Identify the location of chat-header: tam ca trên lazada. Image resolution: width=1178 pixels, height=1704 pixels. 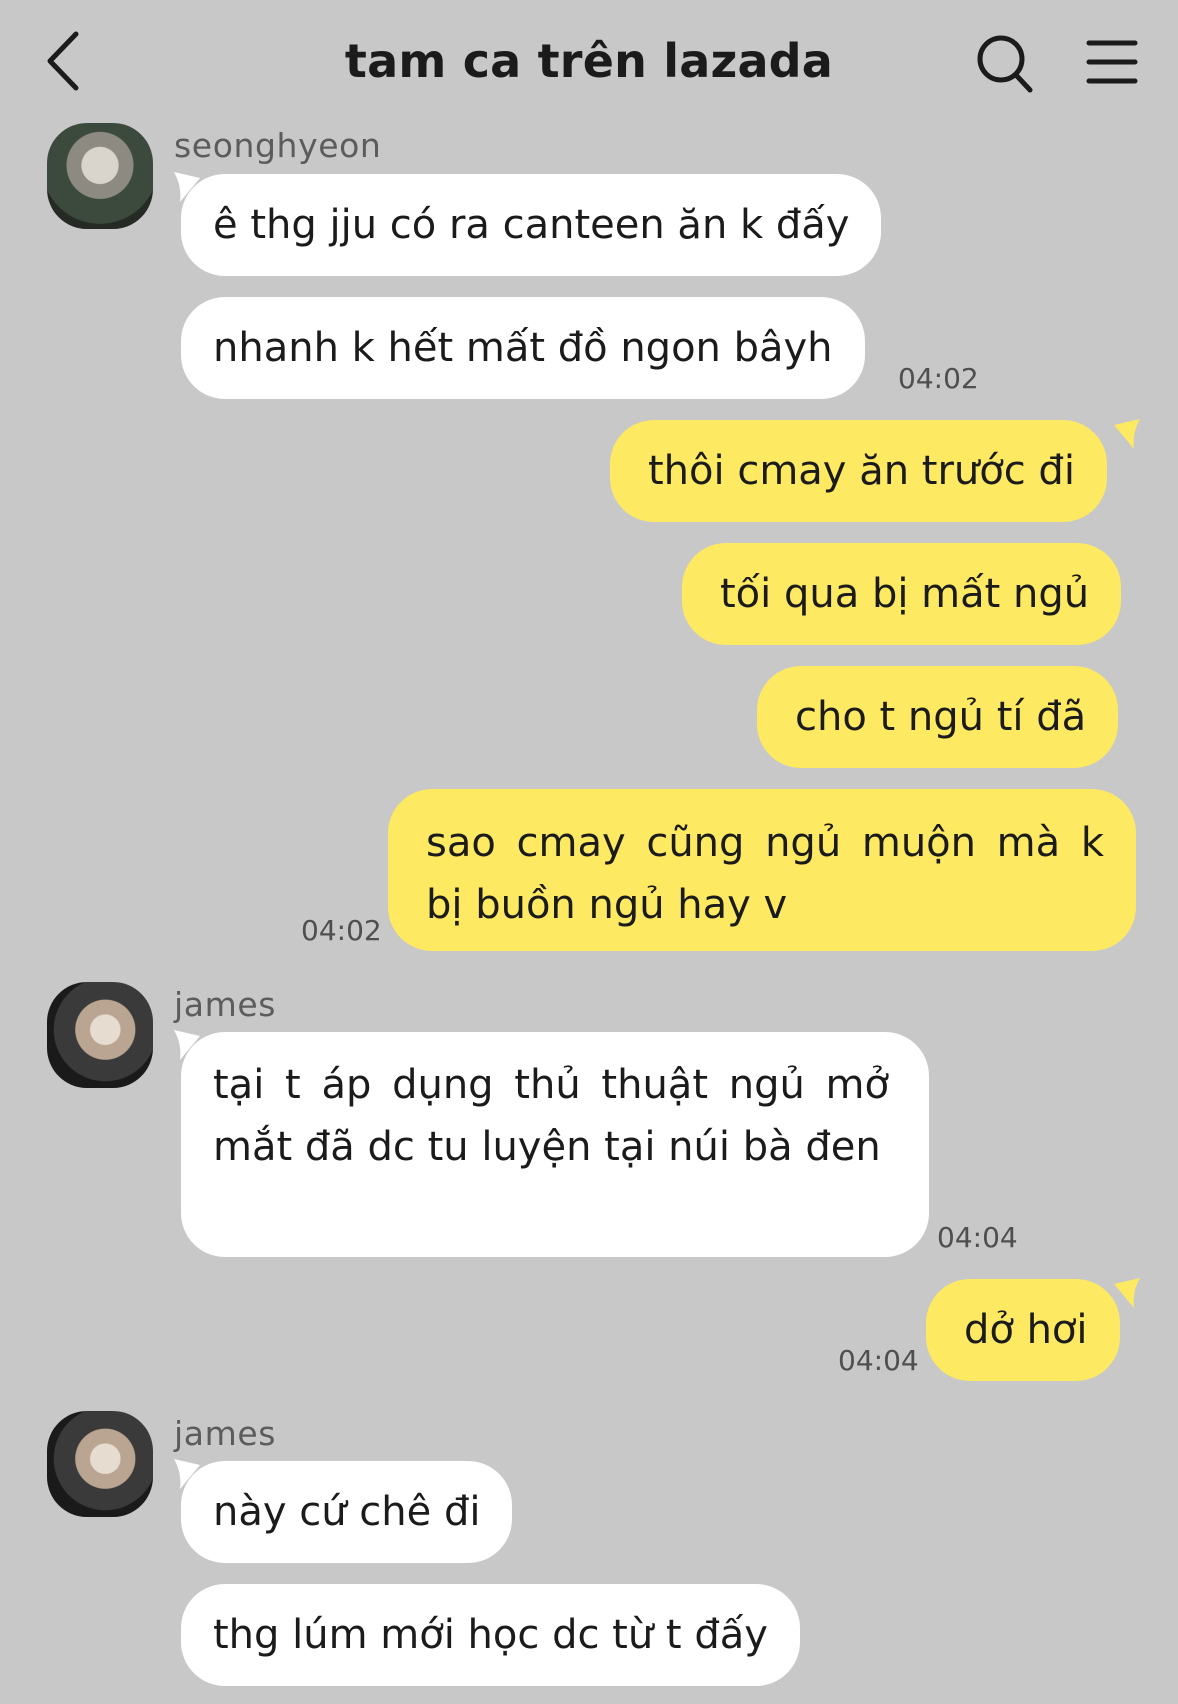
(589, 60).